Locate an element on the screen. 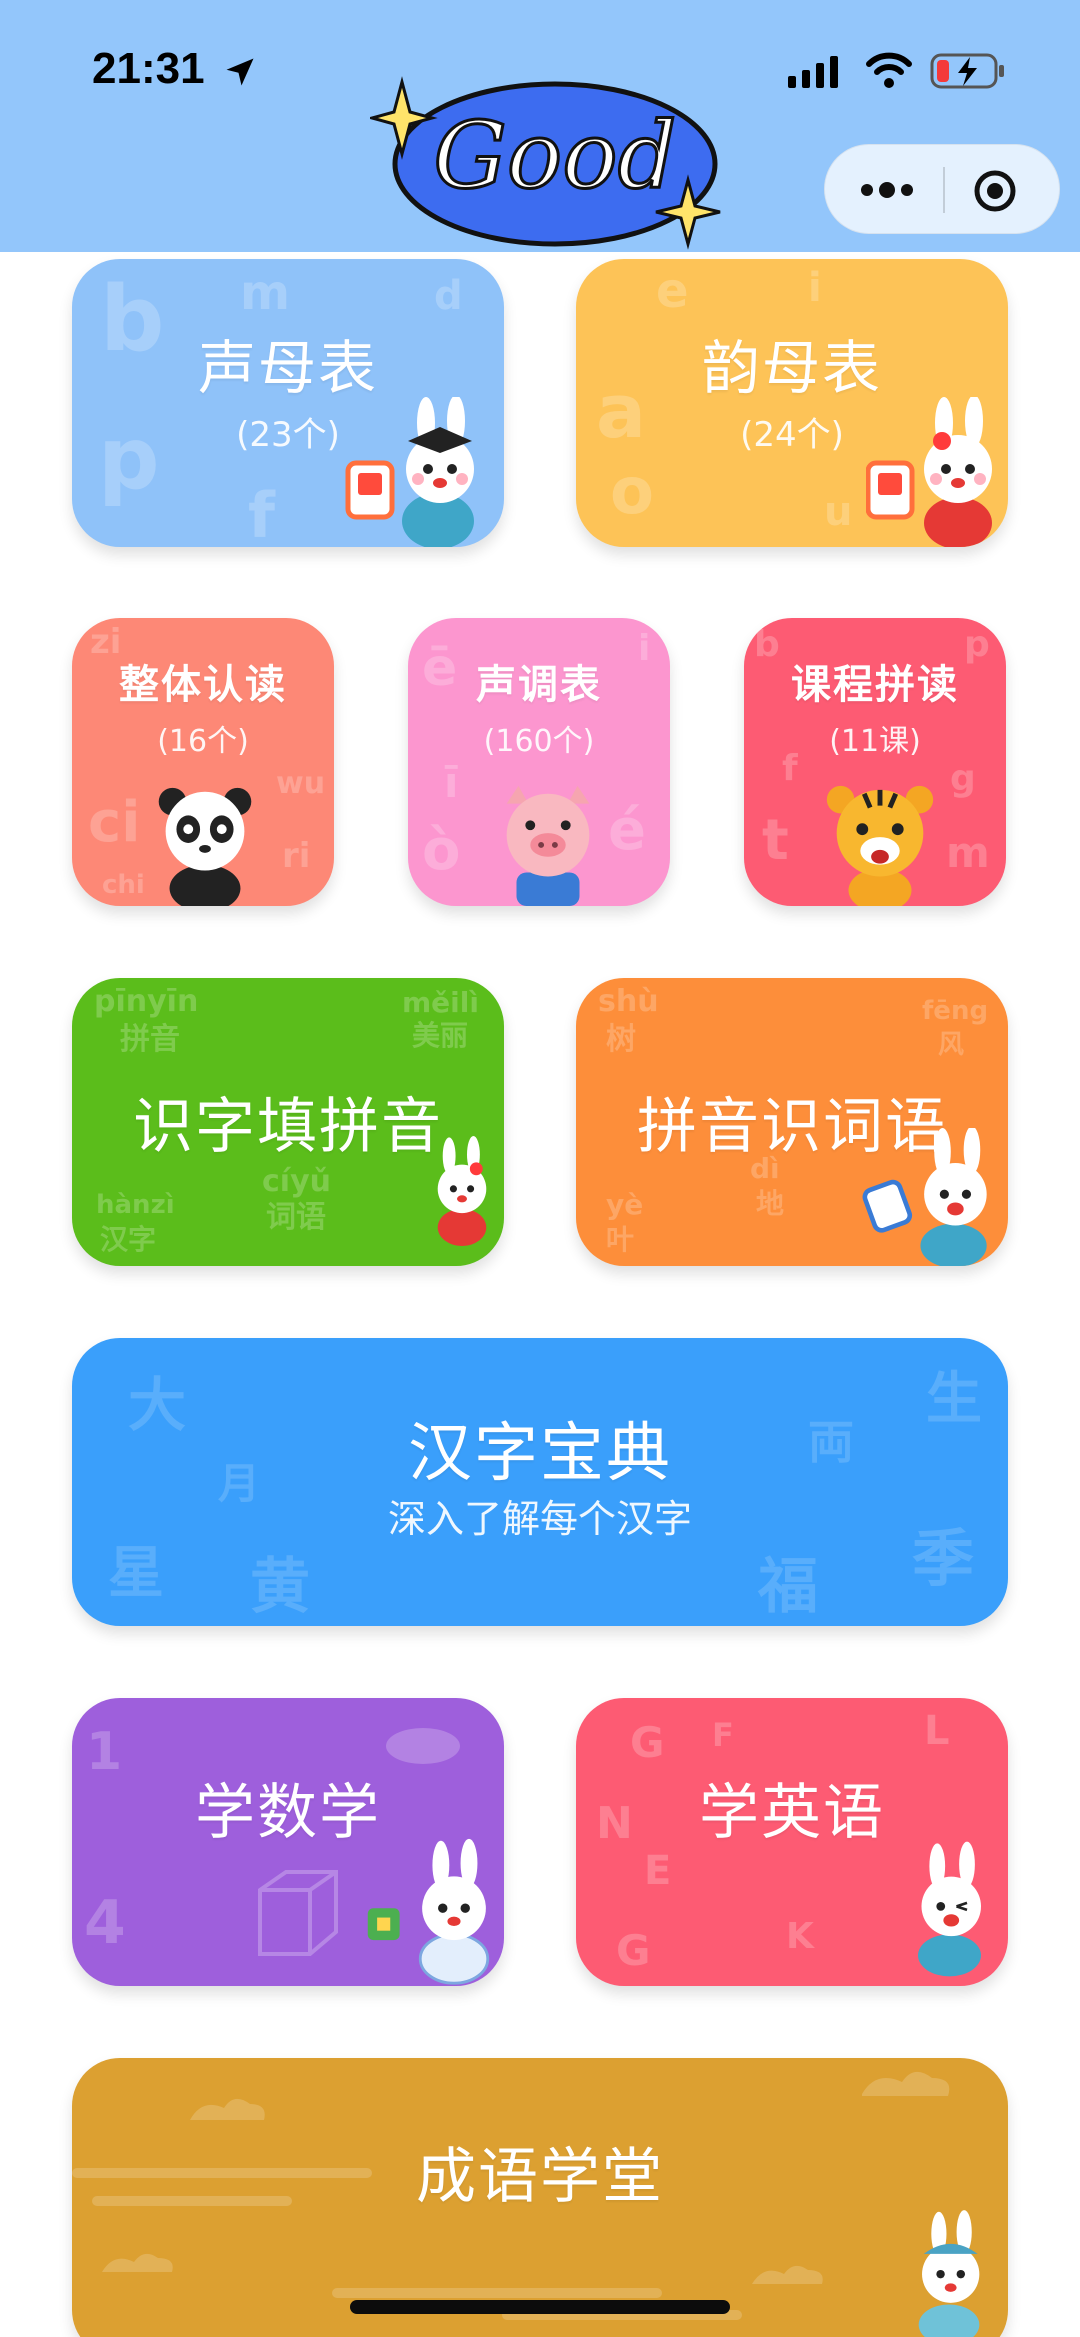  card-yunmu-table: e i a o u 韵母表 (24个) is located at coordinates (792, 403).